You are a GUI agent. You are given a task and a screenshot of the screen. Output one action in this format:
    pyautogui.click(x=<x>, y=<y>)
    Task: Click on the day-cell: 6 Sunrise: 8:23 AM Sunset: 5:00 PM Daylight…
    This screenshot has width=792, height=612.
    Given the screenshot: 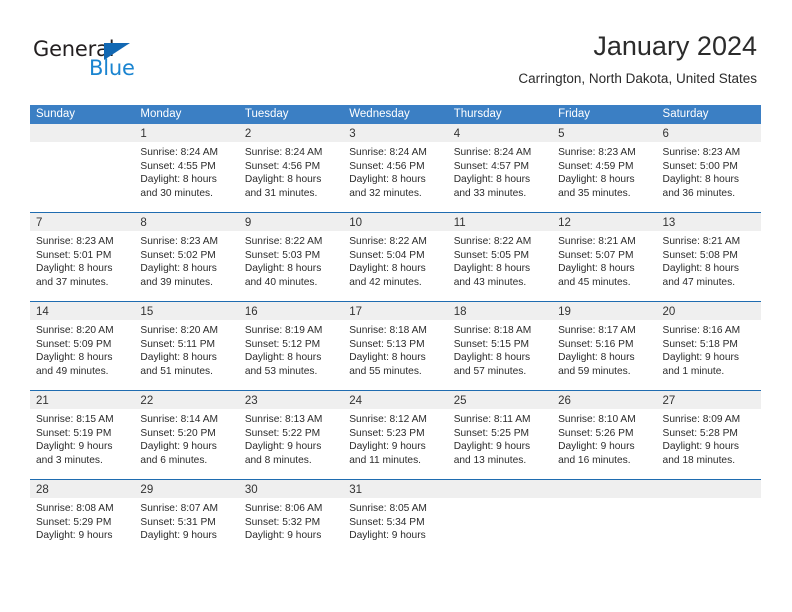 What is the action you would take?
    pyautogui.click(x=708, y=168)
    